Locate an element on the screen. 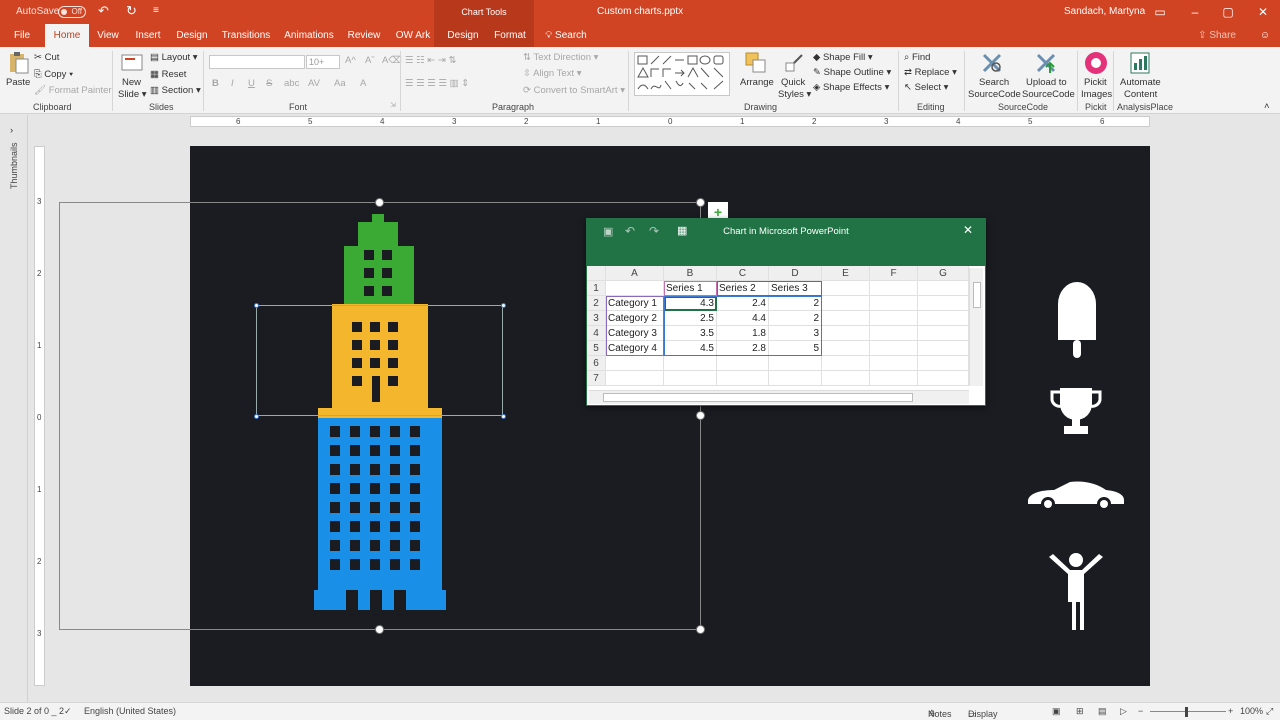 The height and width of the screenshot is (720, 1280). column-header: A is located at coordinates (635, 273).